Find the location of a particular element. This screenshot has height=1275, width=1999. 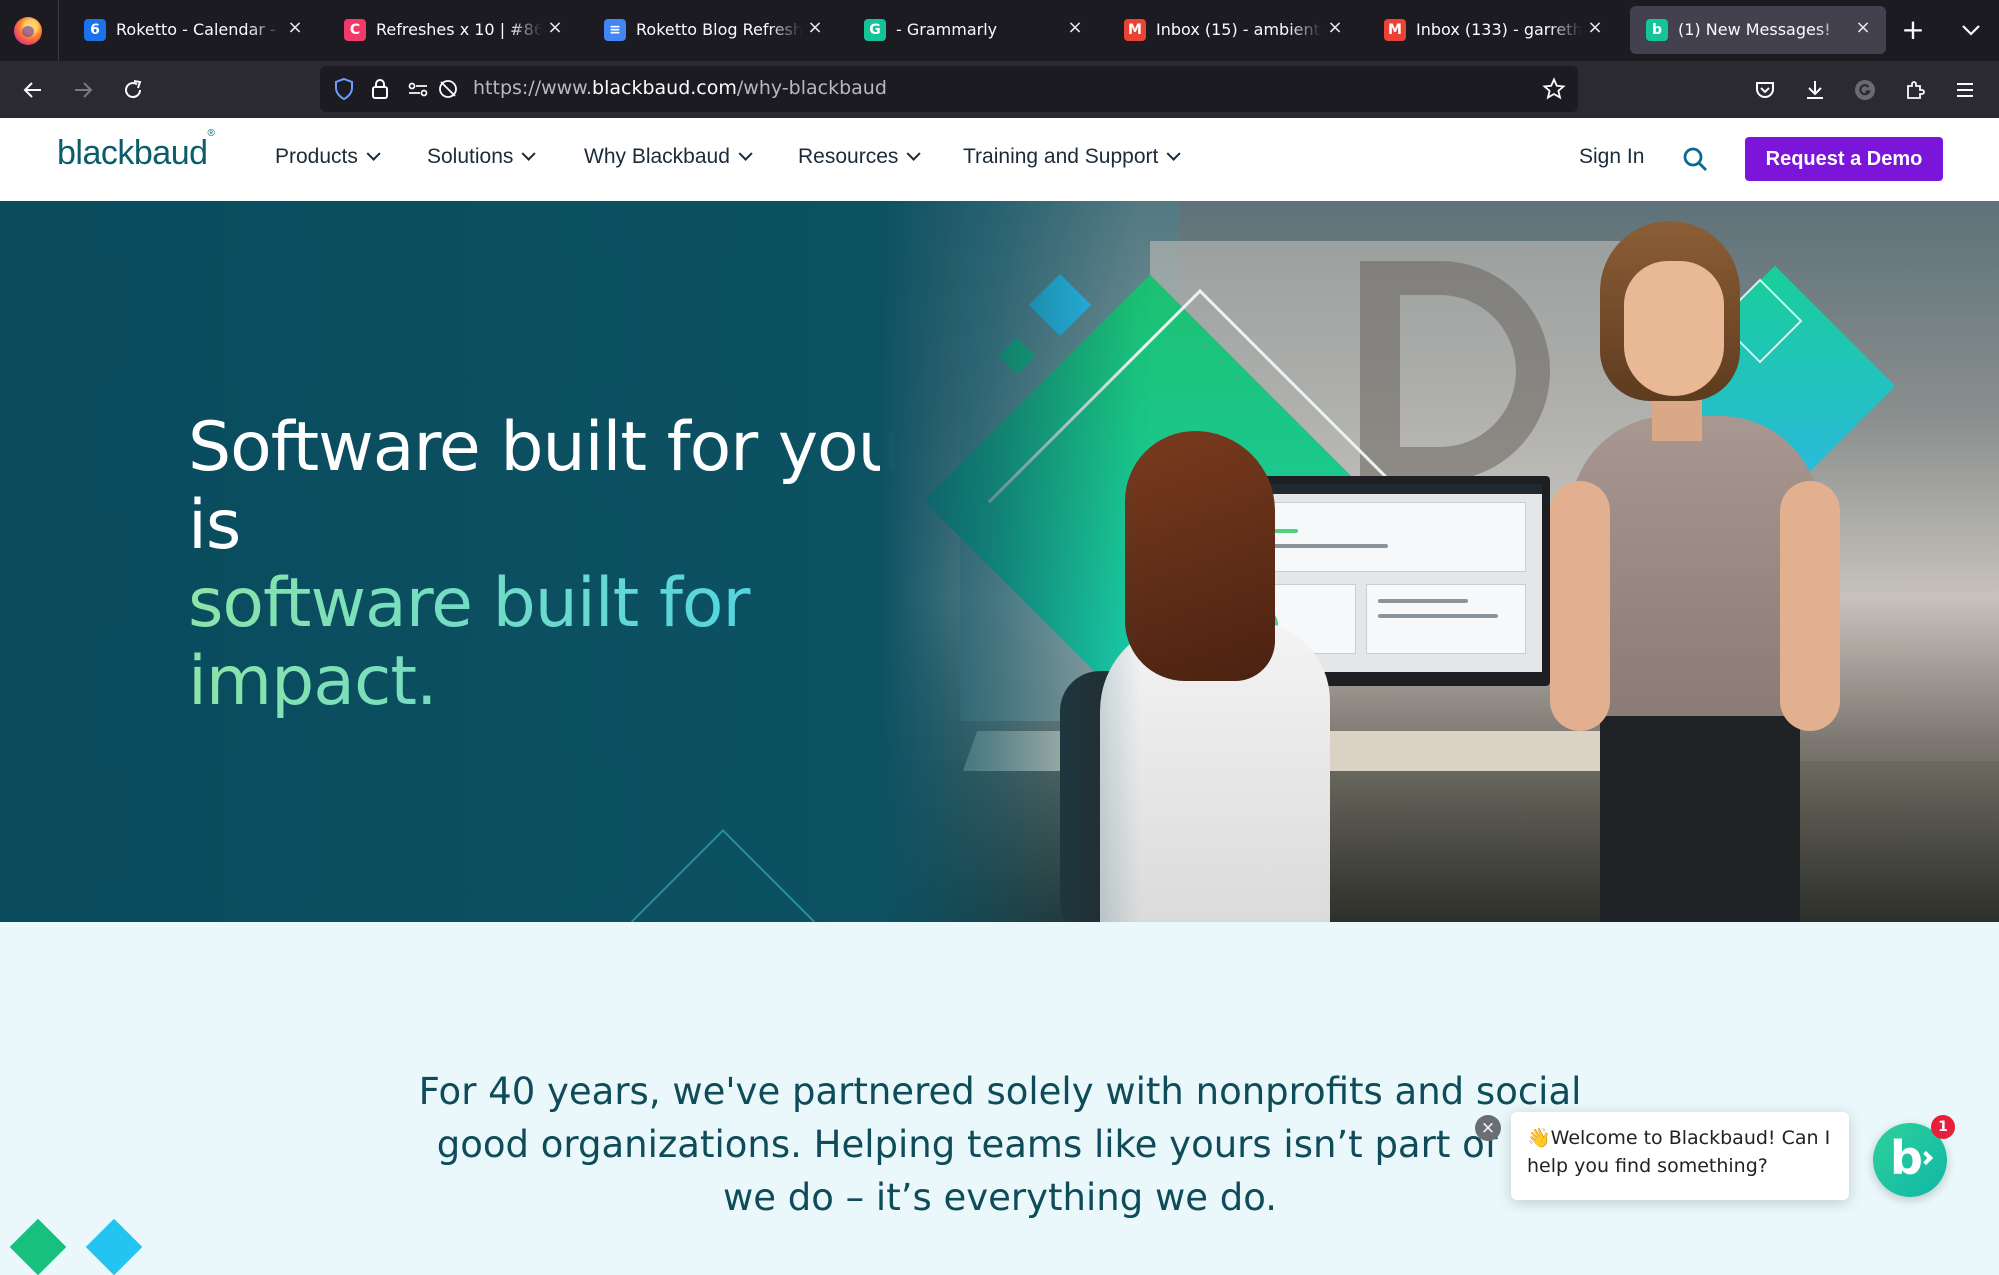

browser-tab: M Inbox (133) - garreth@ro× is located at coordinates (1493, 30).